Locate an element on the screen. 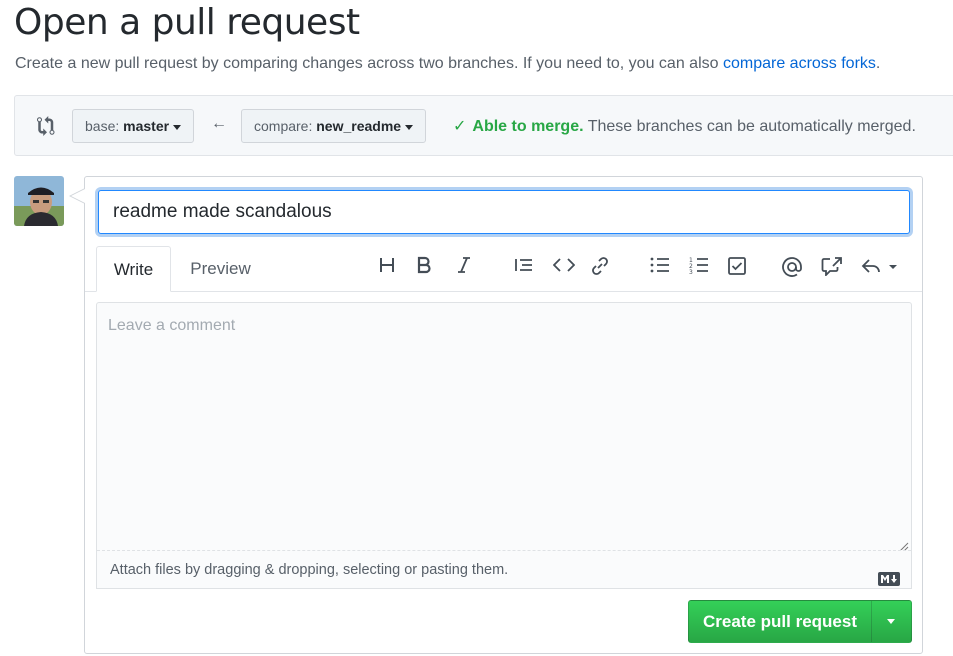 This screenshot has height=656, width=953. bulleted-list-icon is located at coordinates (660, 266).